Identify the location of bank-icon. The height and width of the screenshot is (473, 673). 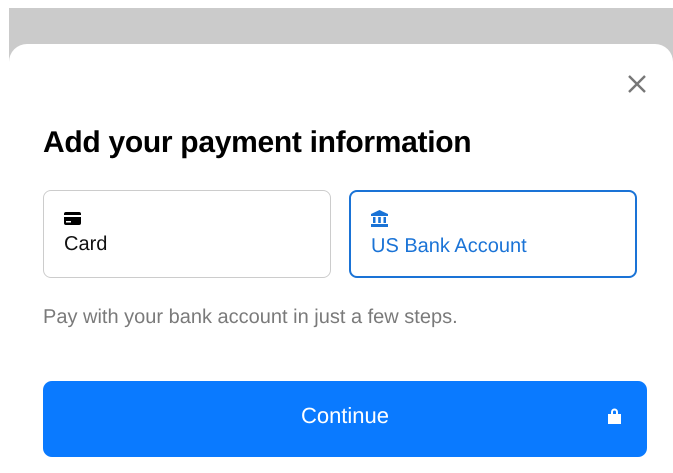
(379, 218).